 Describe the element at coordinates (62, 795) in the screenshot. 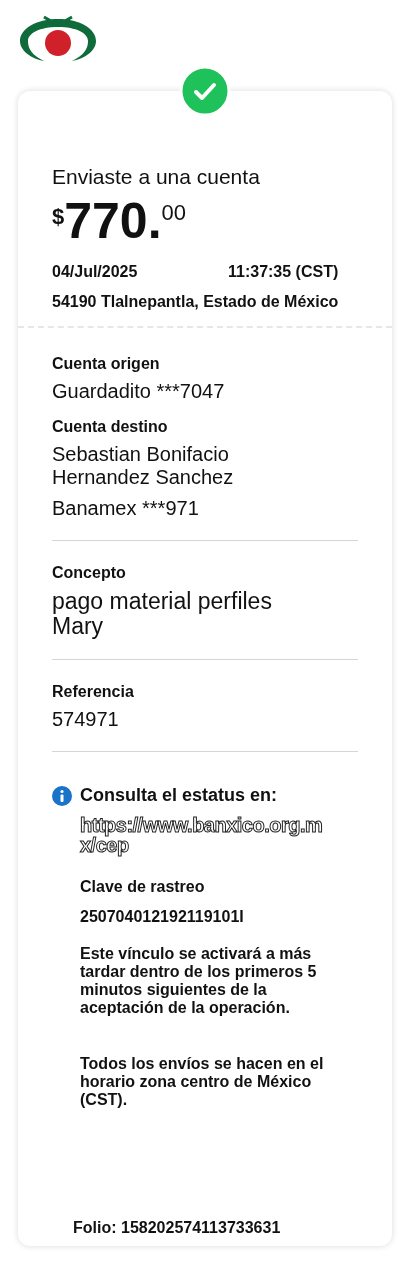

I see `info-icon` at that location.